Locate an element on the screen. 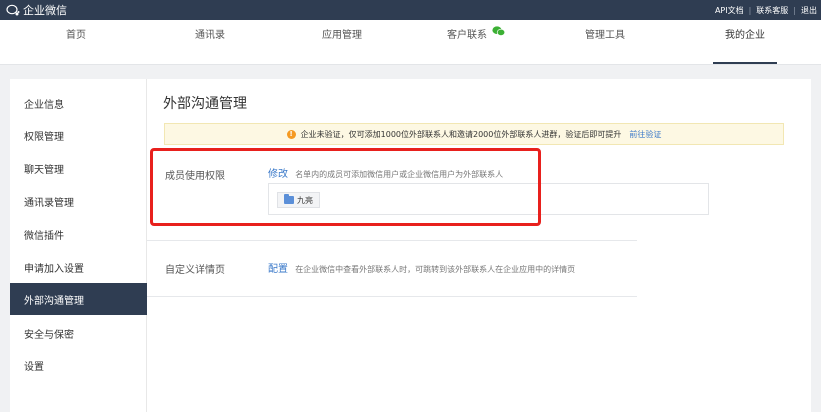 This screenshot has width=821, height=412. sidebar-item-label: 企业信息 is located at coordinates (44, 105).